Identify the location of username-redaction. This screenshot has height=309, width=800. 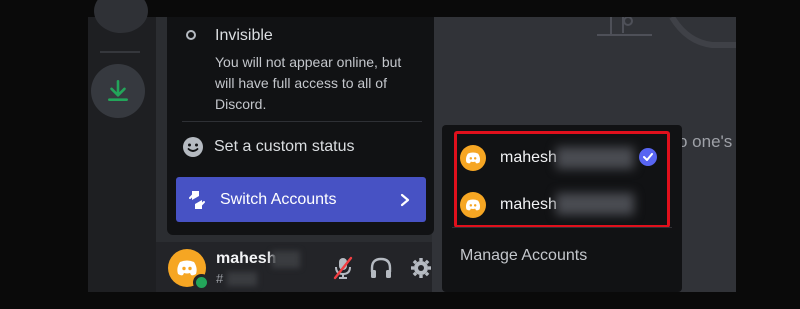
(286, 259).